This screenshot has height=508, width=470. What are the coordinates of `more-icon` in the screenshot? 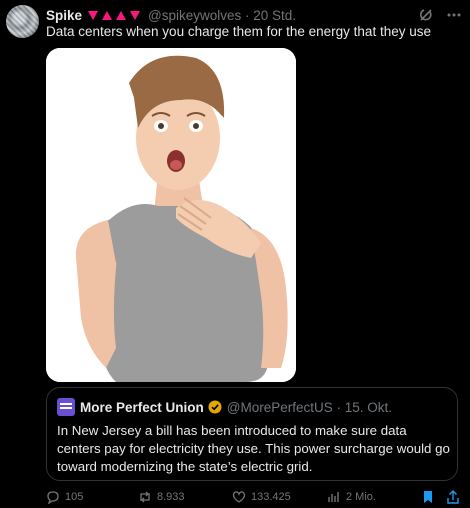 It's located at (454, 15).